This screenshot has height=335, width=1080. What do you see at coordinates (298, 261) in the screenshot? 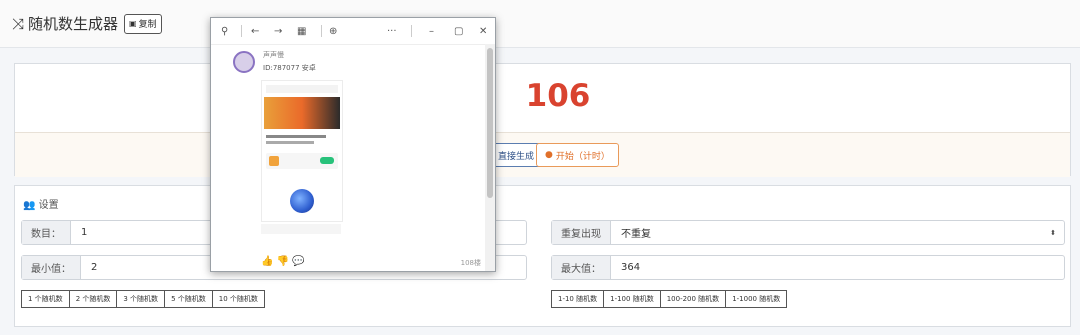
I see `comment-icon: 💬` at bounding box center [298, 261].